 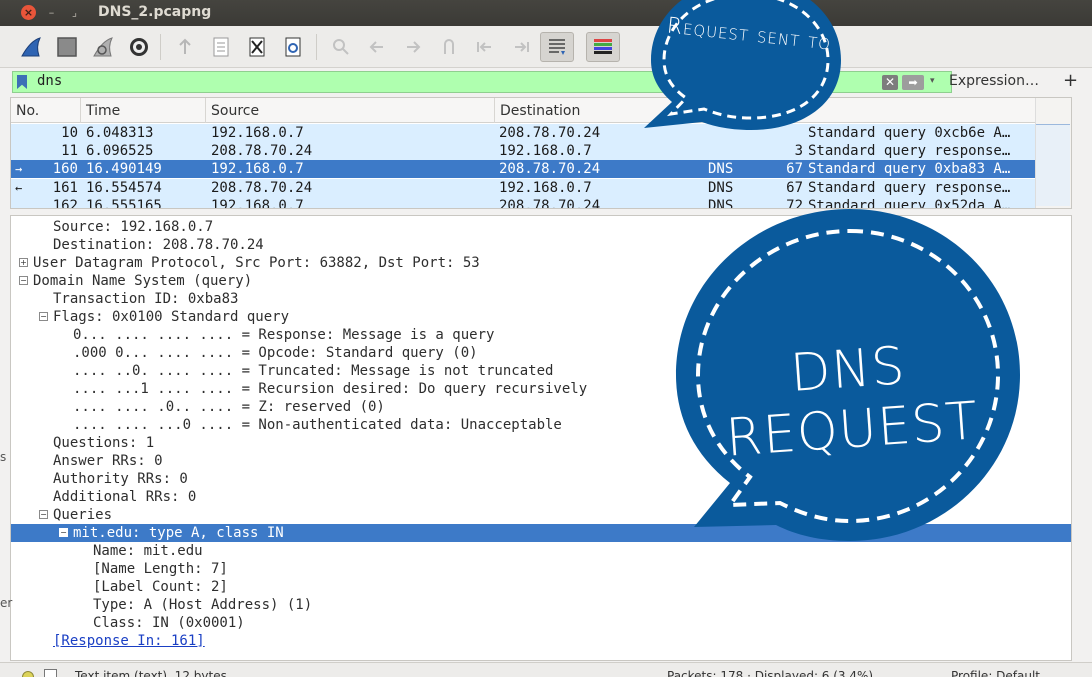 I want to click on go-to-packet-icon, so click(x=449, y=47).